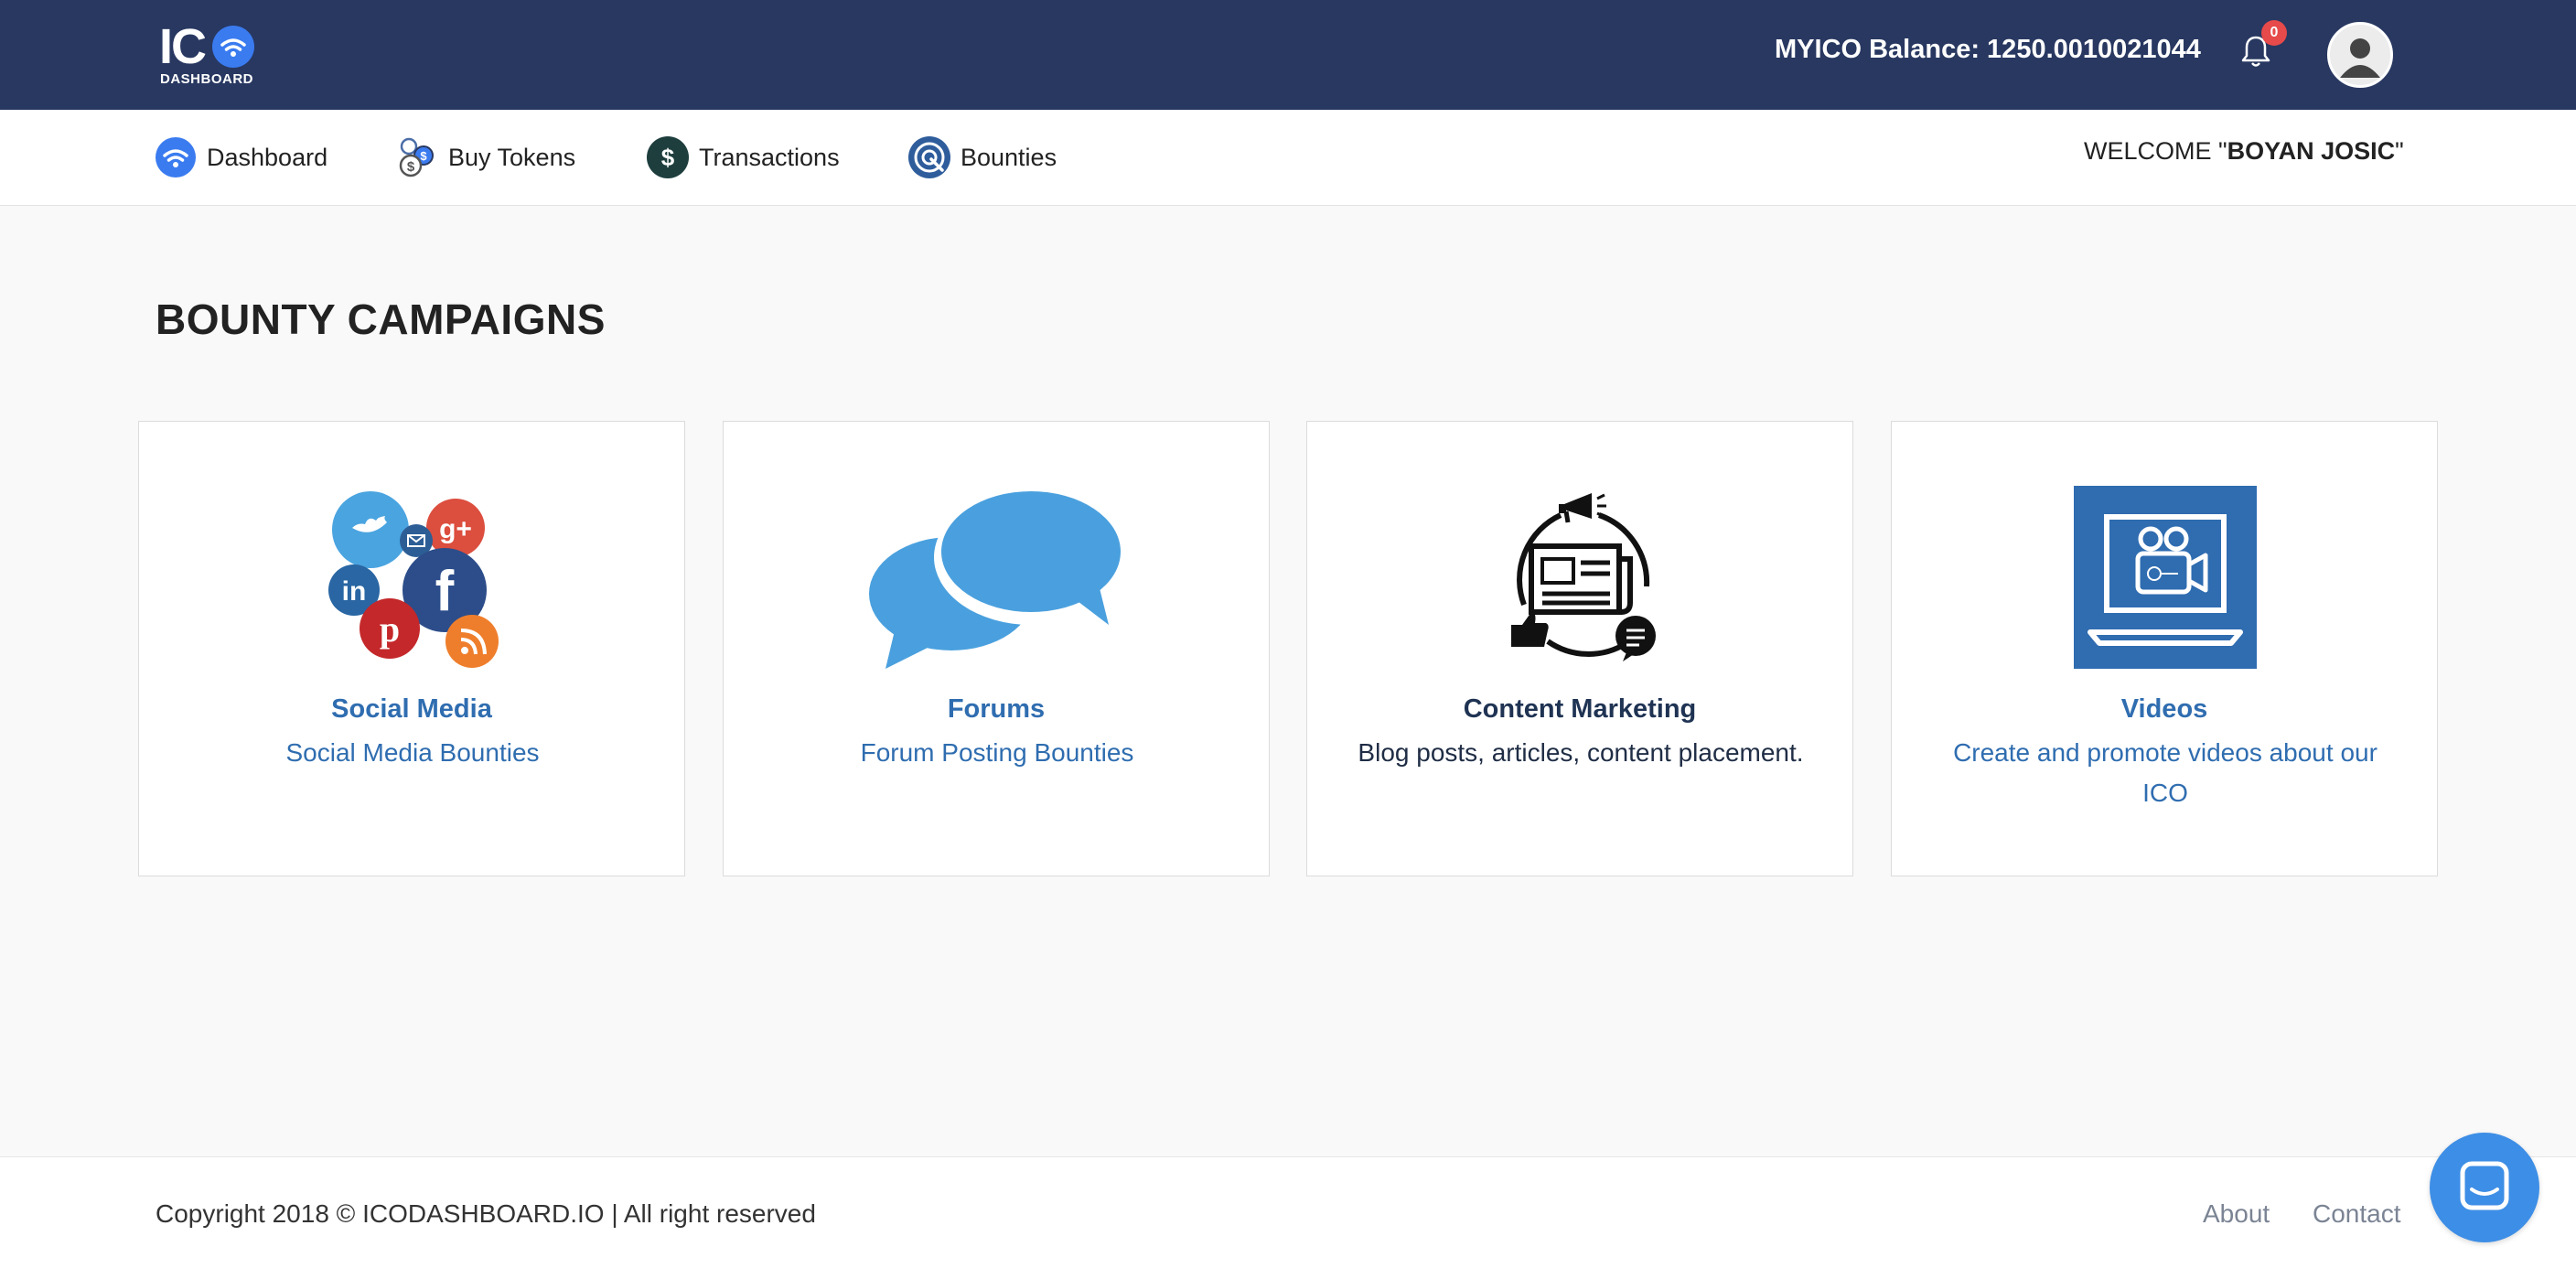  What do you see at coordinates (2400, 151) in the screenshot?
I see `welcome-suffix: "` at bounding box center [2400, 151].